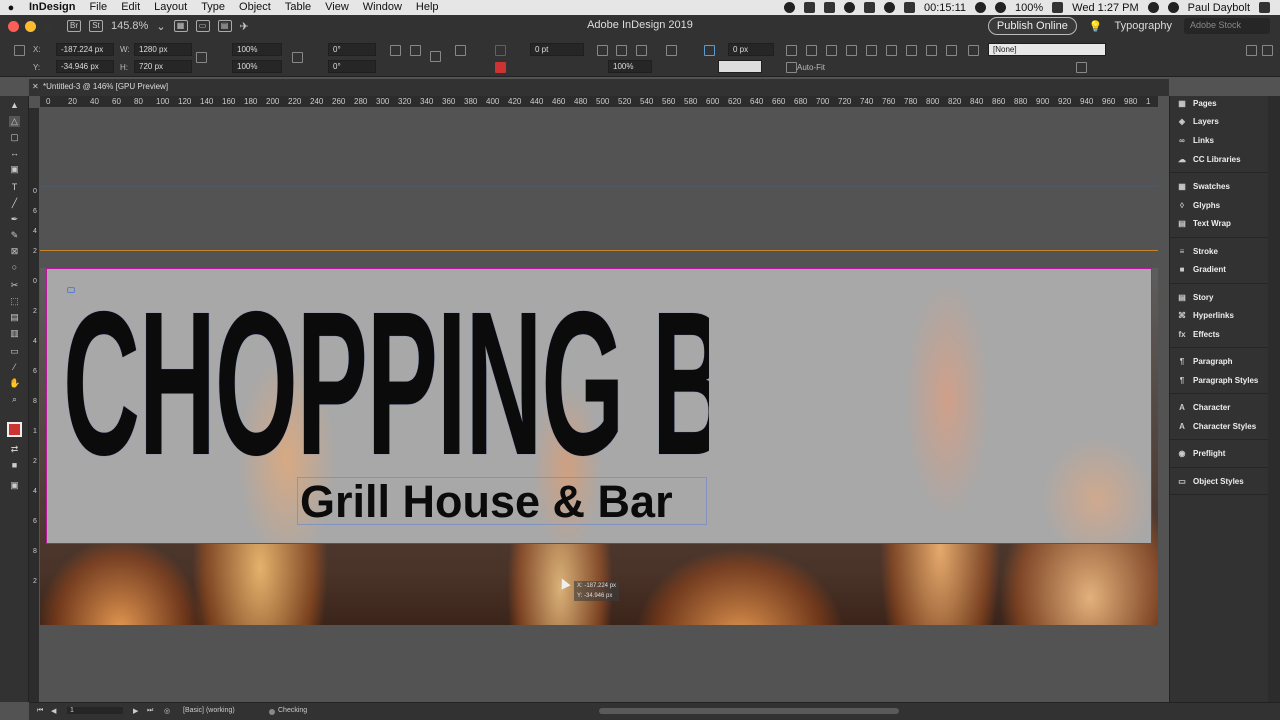 This screenshot has height=720, width=1280. I want to click on panel-item-preflight: ◉ Preflight, so click(1201, 454).